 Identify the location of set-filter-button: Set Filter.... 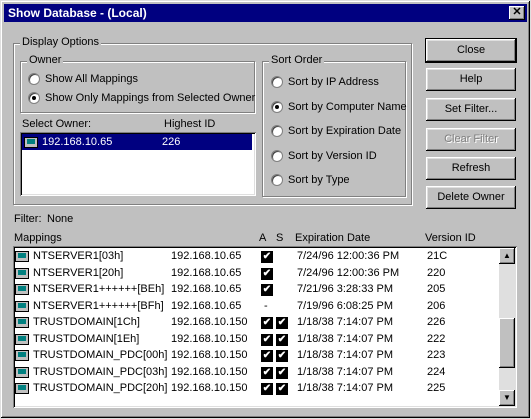
(471, 109).